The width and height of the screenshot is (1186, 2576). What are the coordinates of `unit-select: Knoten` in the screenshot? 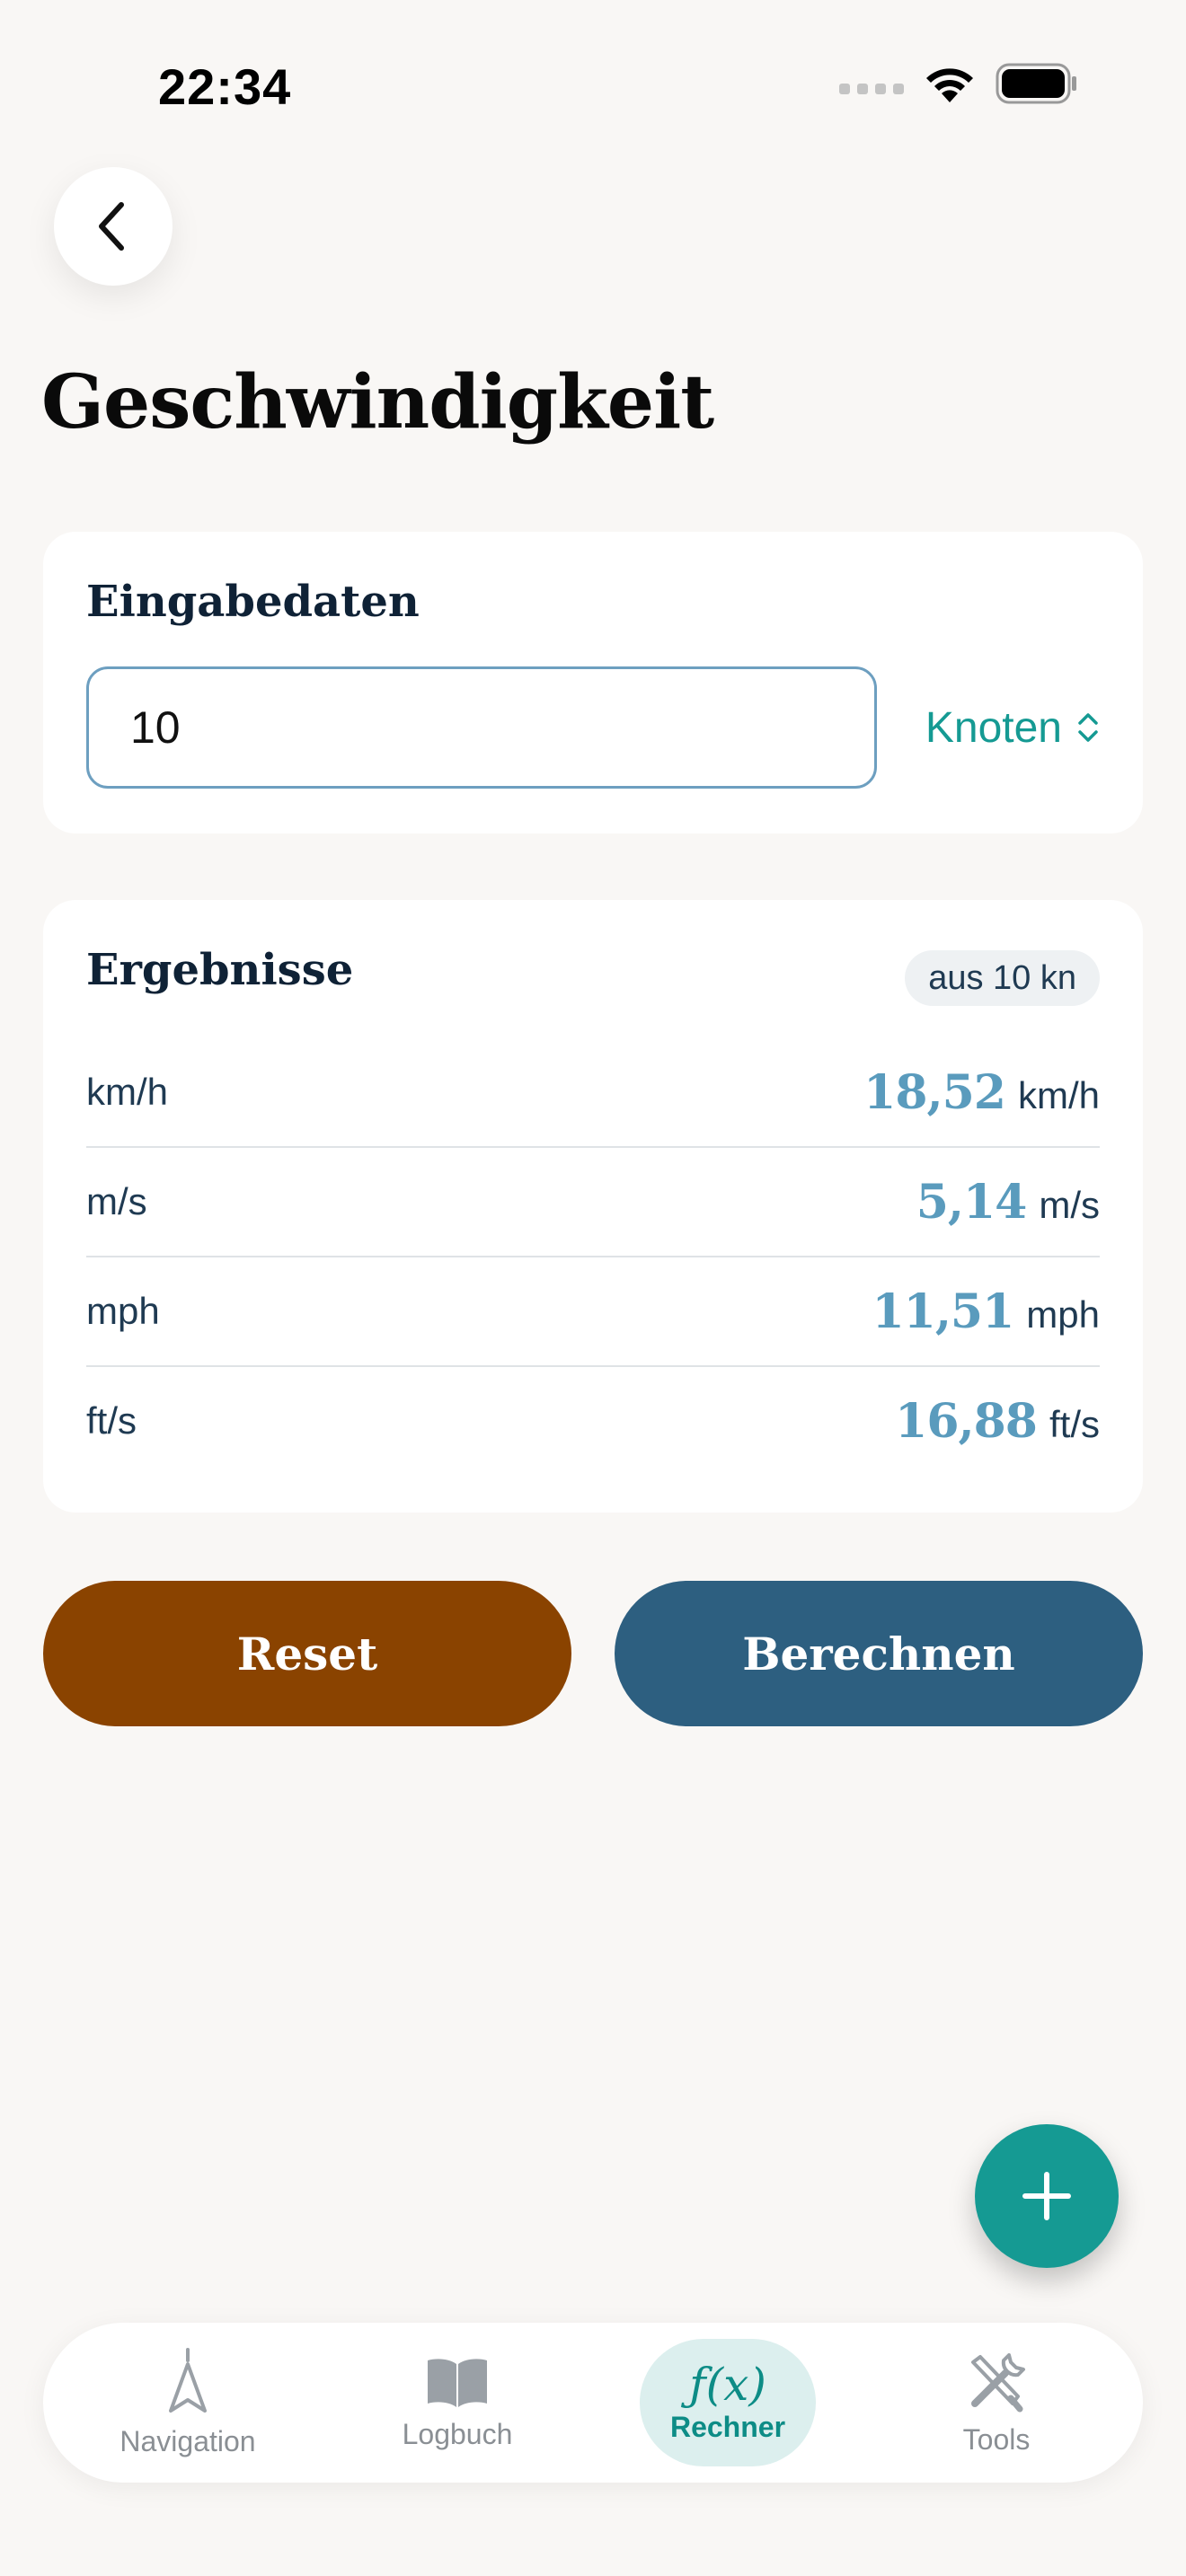 It's located at (1013, 727).